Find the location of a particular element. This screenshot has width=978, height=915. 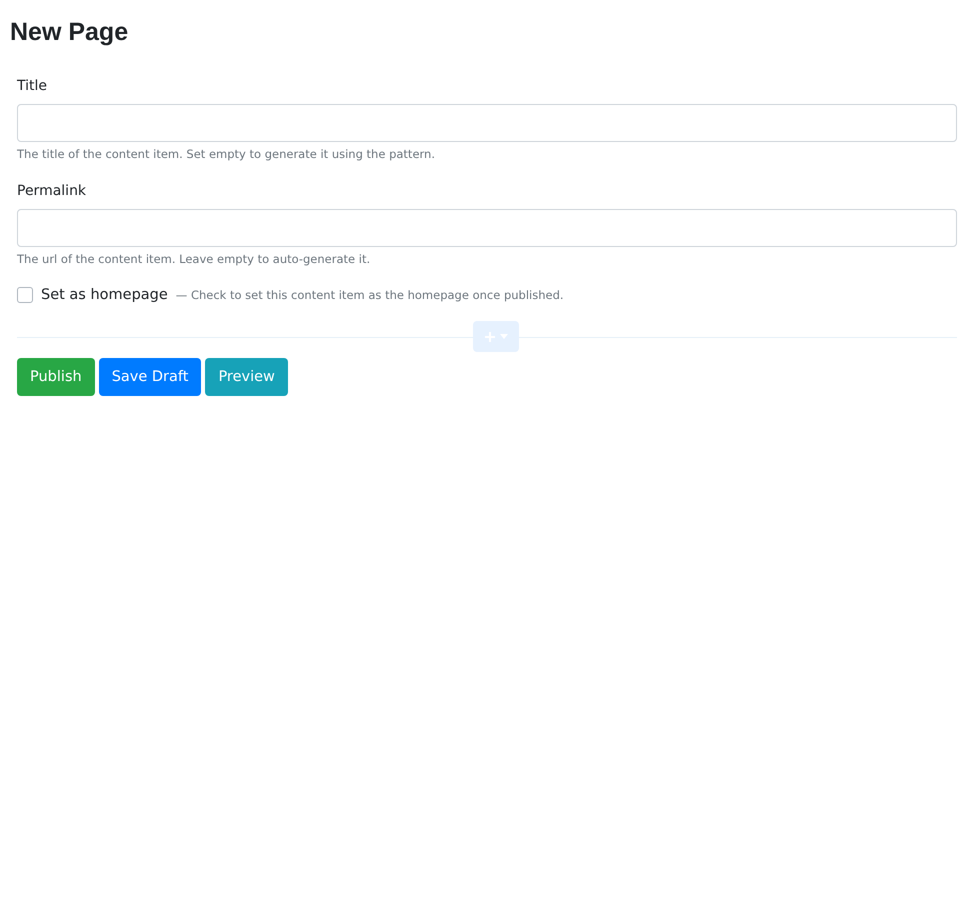

plus-icon is located at coordinates (490, 336).